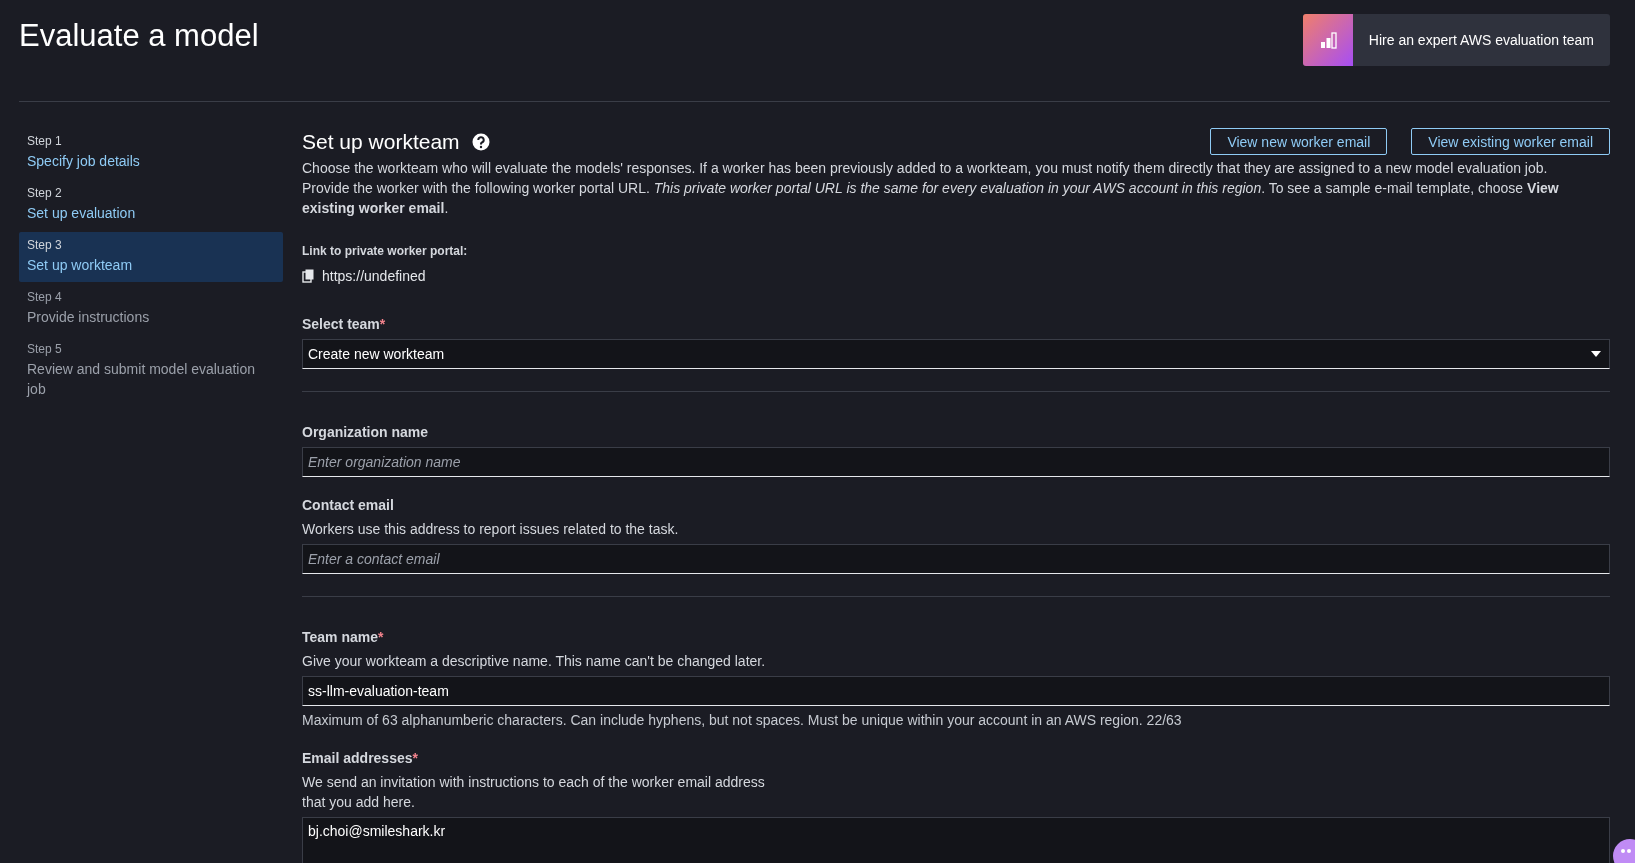  What do you see at coordinates (360, 758) in the screenshot?
I see `field-label: Email addresses*` at bounding box center [360, 758].